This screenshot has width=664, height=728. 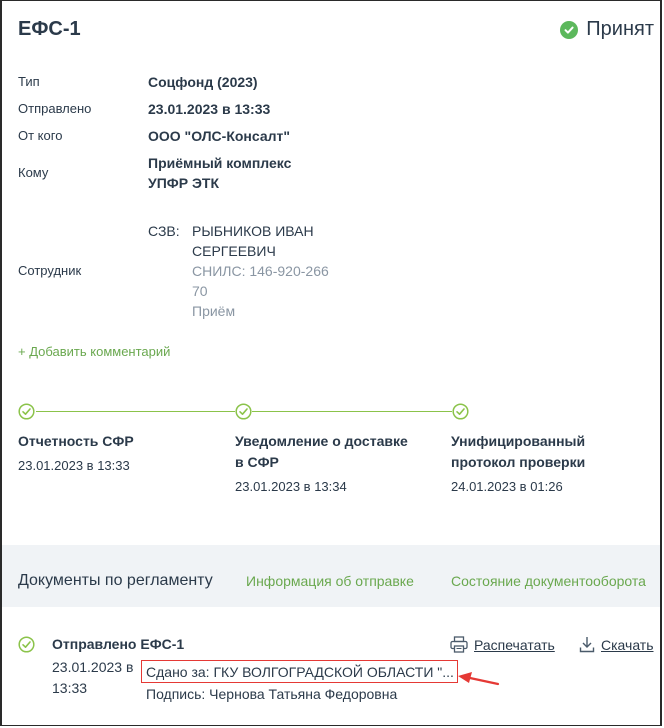 I want to click on type-value: Соцфонд (2023), so click(x=203, y=82).